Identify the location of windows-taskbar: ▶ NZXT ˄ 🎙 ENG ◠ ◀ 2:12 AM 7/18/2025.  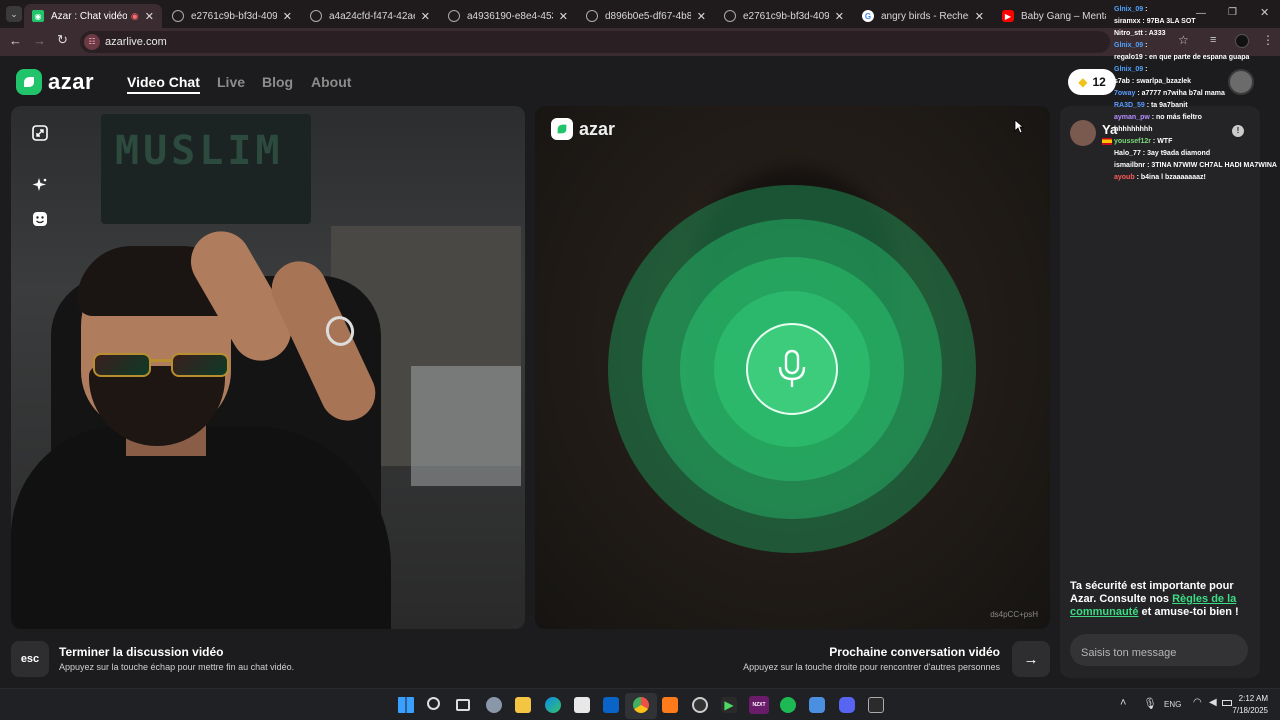
(640, 704).